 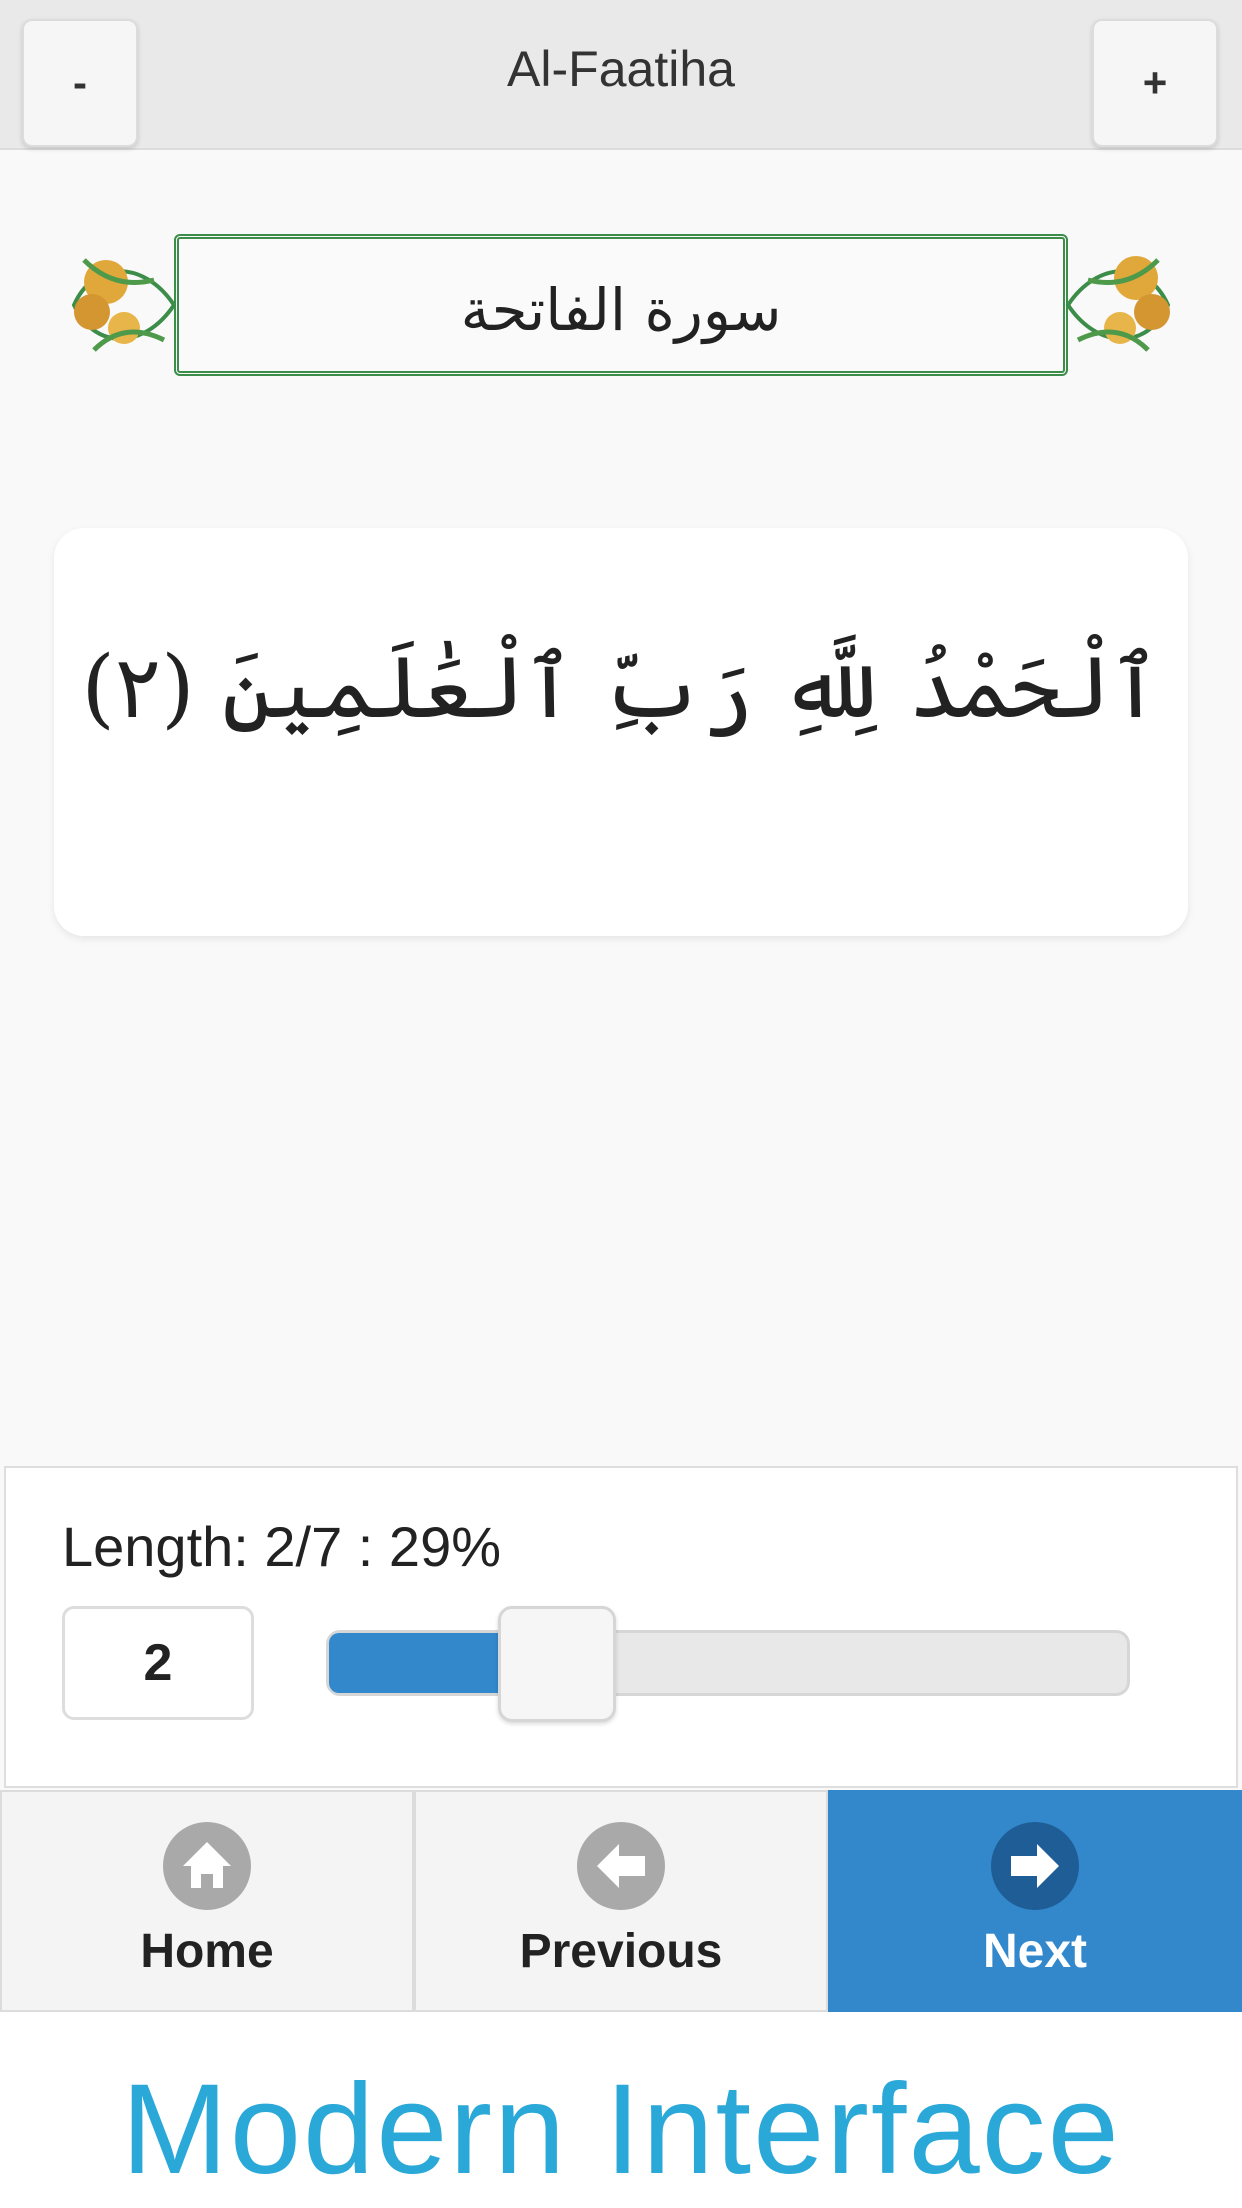 What do you see at coordinates (621, 2129) in the screenshot?
I see `promo-caption: Modern Interface` at bounding box center [621, 2129].